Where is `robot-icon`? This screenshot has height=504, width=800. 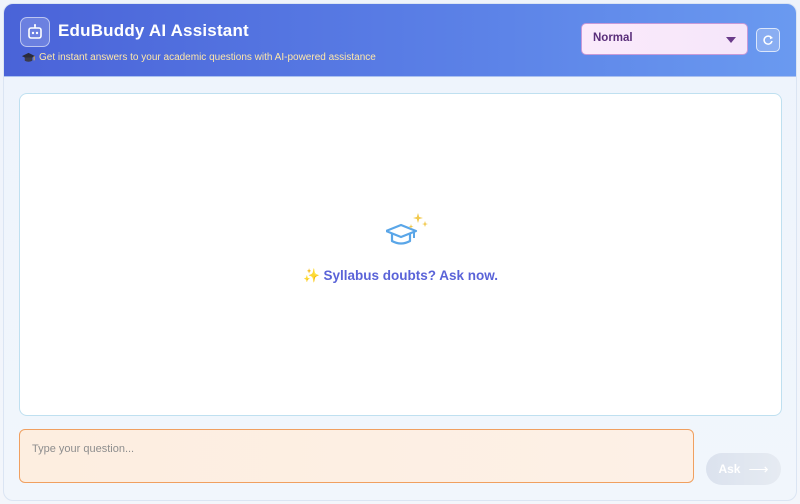
robot-icon is located at coordinates (35, 31).